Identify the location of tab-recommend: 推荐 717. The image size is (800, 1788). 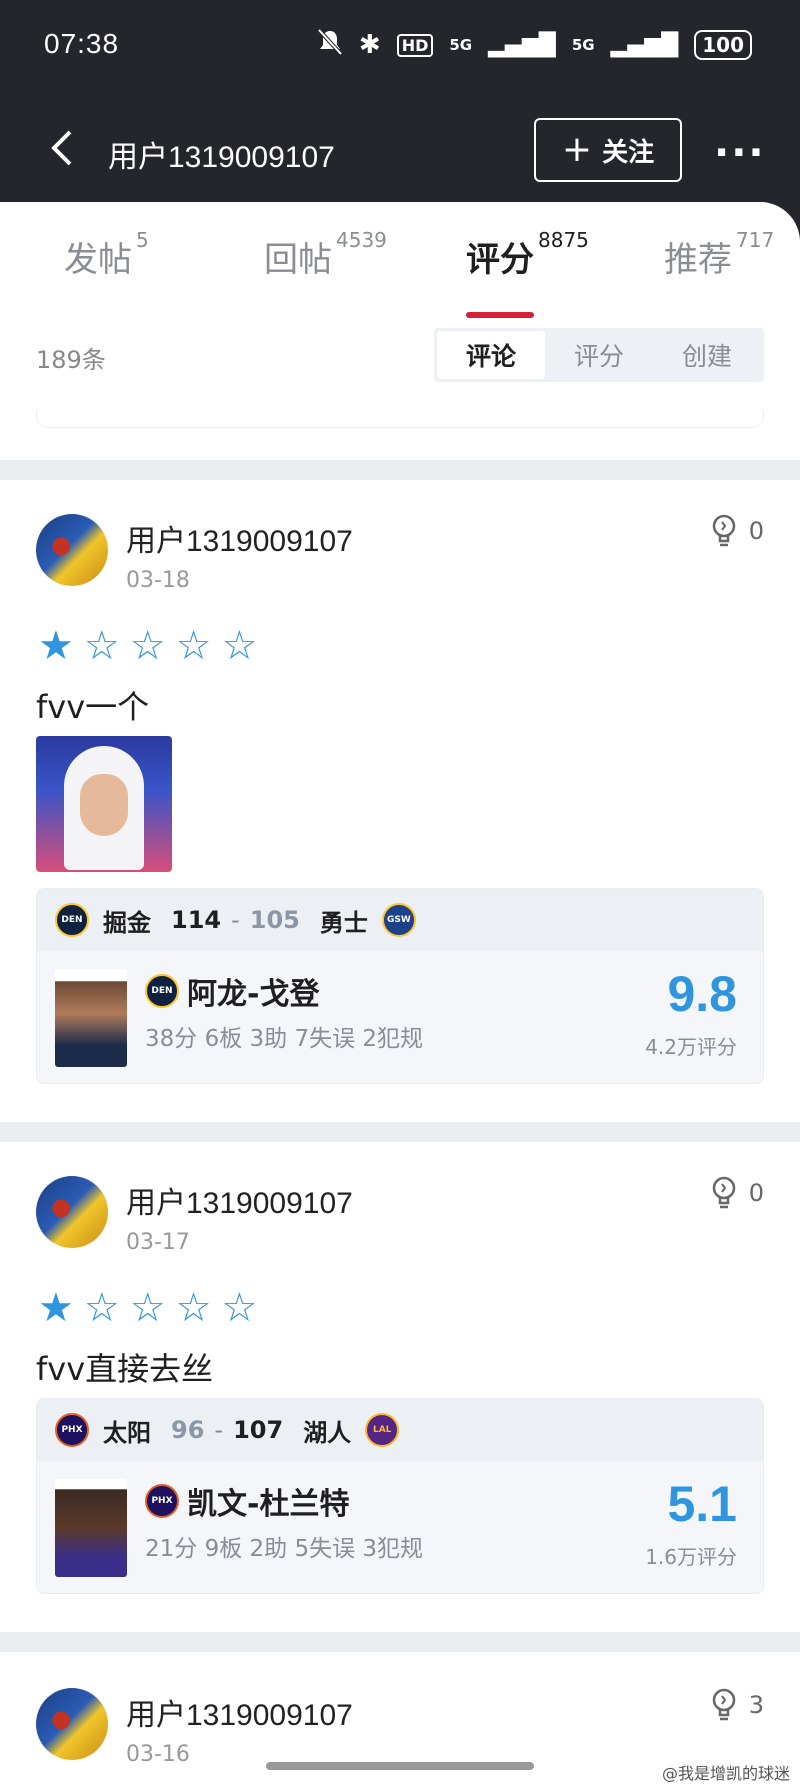
(719, 254).